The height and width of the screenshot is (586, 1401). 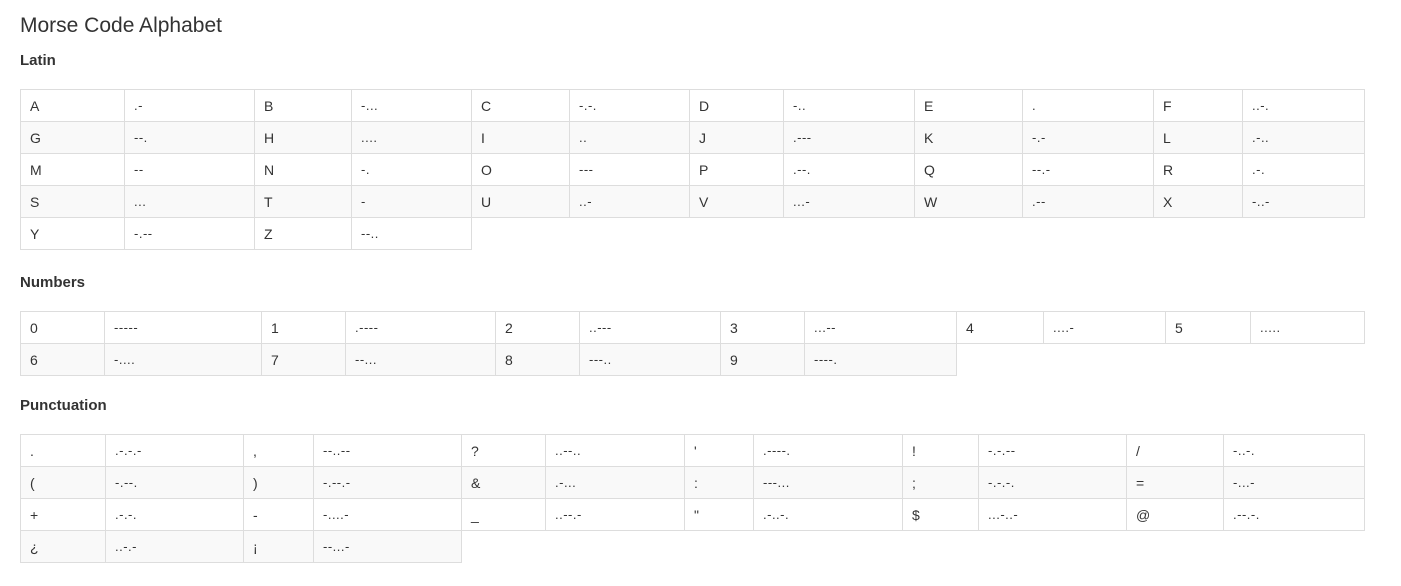 What do you see at coordinates (940, 482) in the screenshot?
I see `symbol-cell: ;` at bounding box center [940, 482].